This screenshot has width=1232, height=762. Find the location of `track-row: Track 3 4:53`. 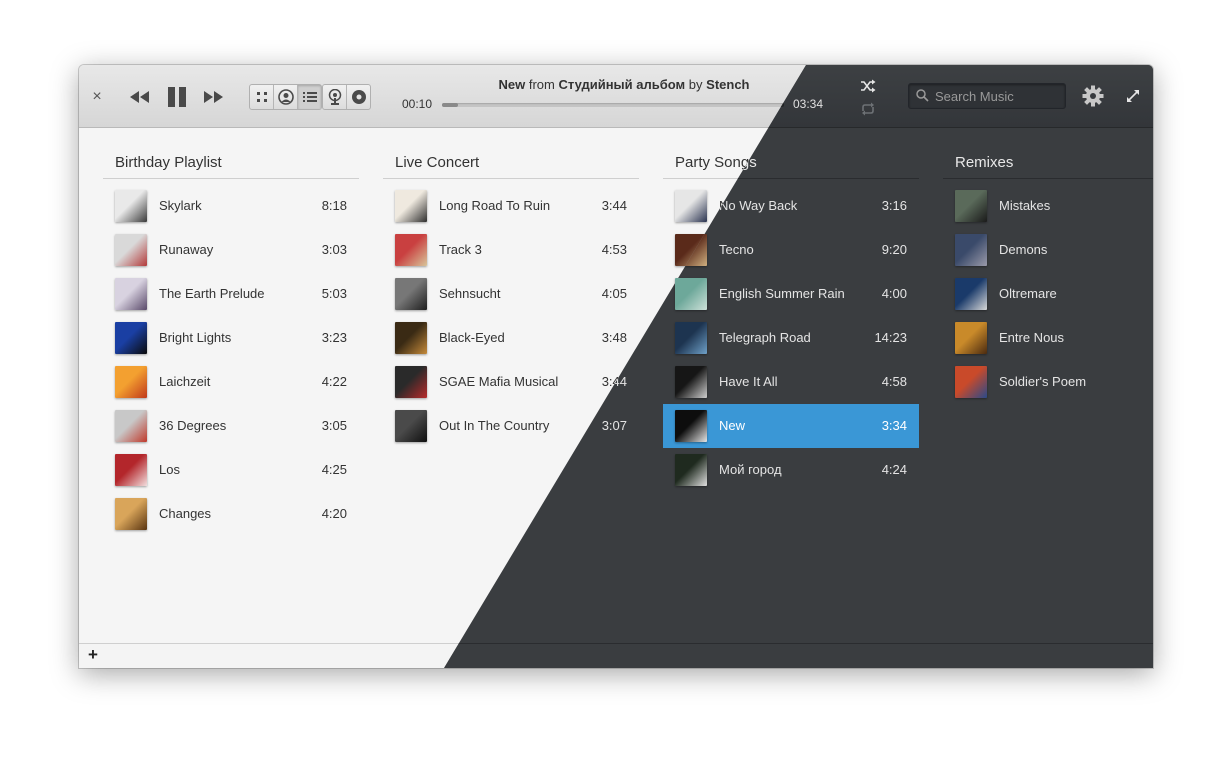

track-row: Track 3 4:53 is located at coordinates (511, 250).